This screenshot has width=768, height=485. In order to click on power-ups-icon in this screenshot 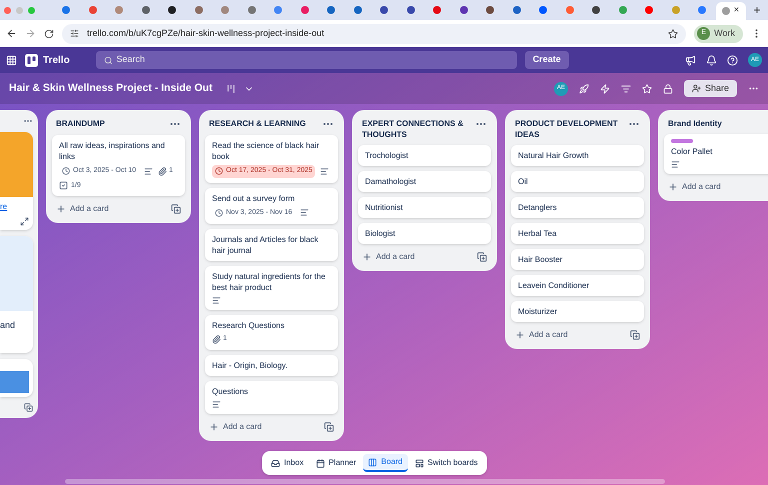, I will do `click(583, 89)`.